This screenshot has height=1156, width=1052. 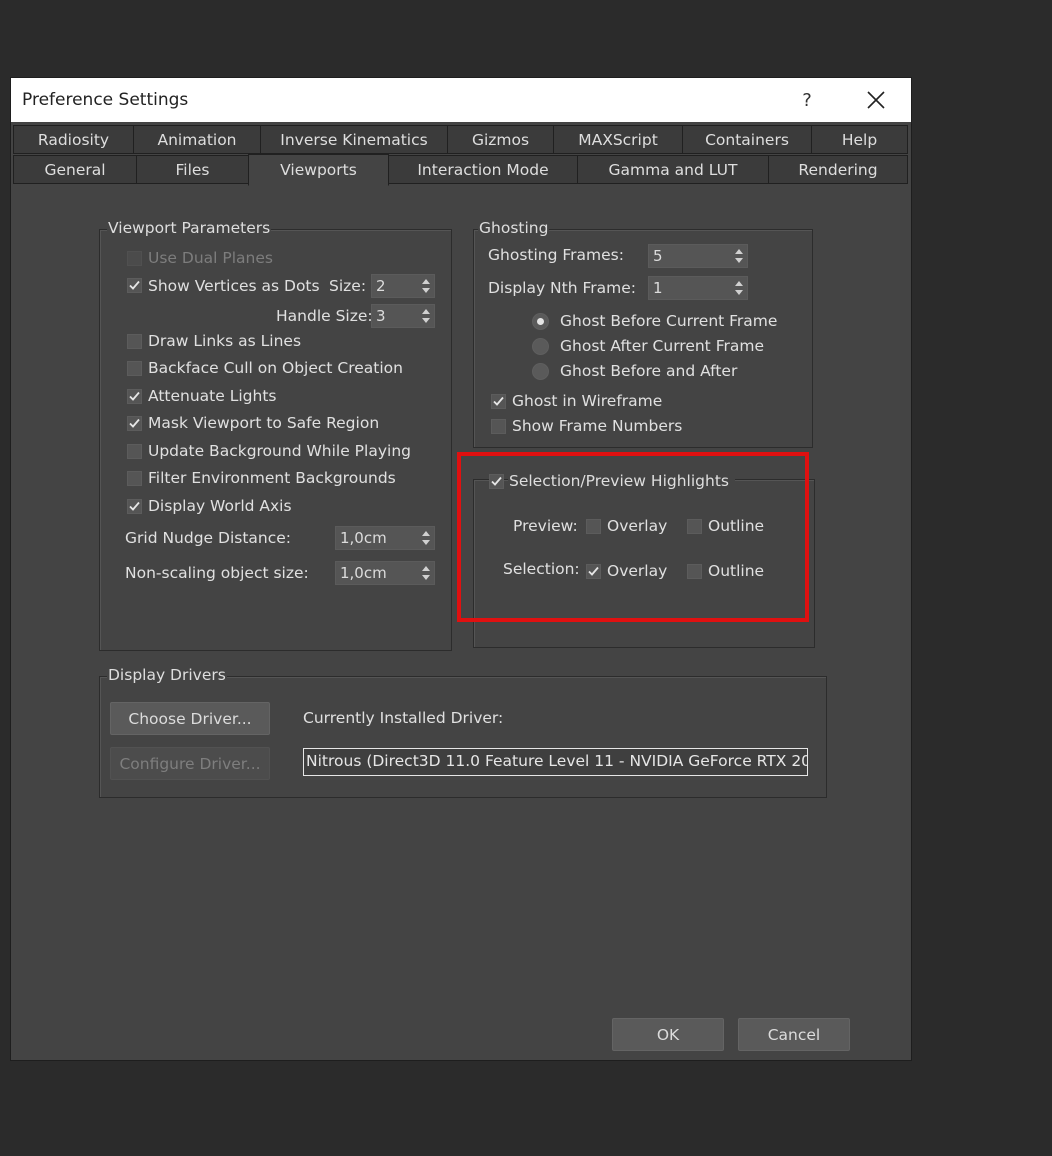 I want to click on update-background-label: Update Background While Playing, so click(x=279, y=451).